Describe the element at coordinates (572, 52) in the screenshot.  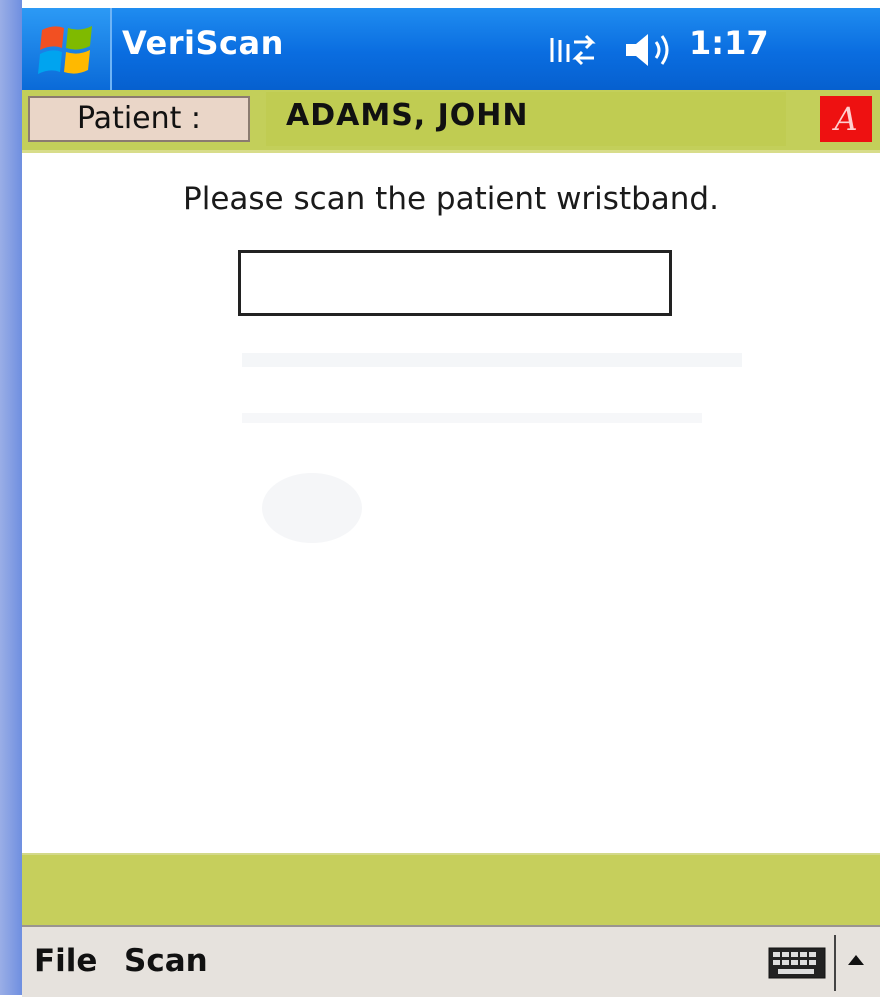
I see `connectivity-arrows-icon` at that location.